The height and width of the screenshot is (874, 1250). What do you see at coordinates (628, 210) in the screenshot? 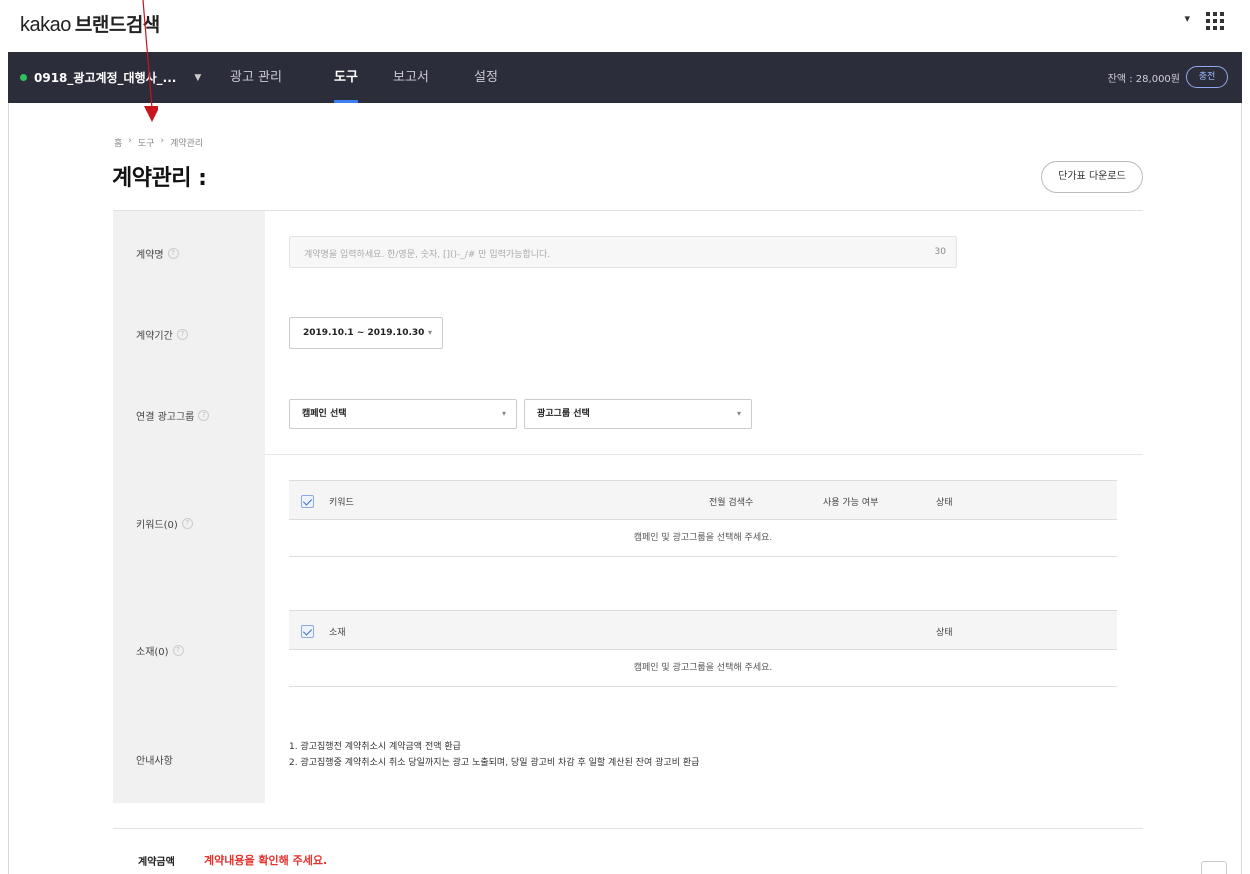
I see `form-divider-top` at bounding box center [628, 210].